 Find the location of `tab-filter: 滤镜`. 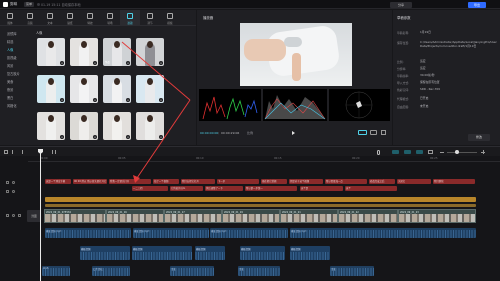

tab-filter: 滤镜 is located at coordinates (130, 18).